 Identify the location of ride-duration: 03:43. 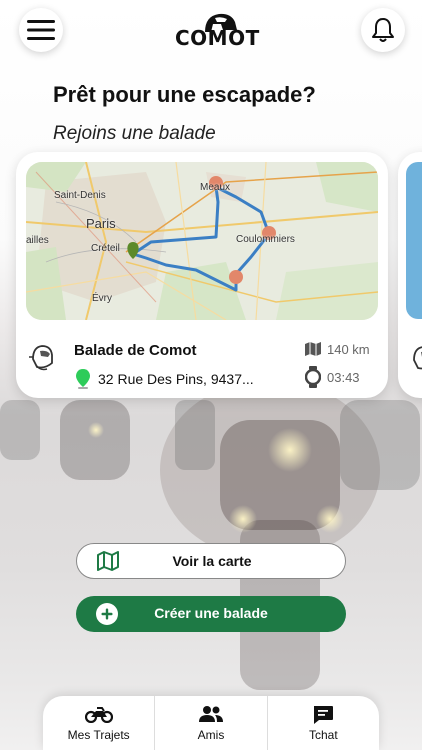
(343, 377).